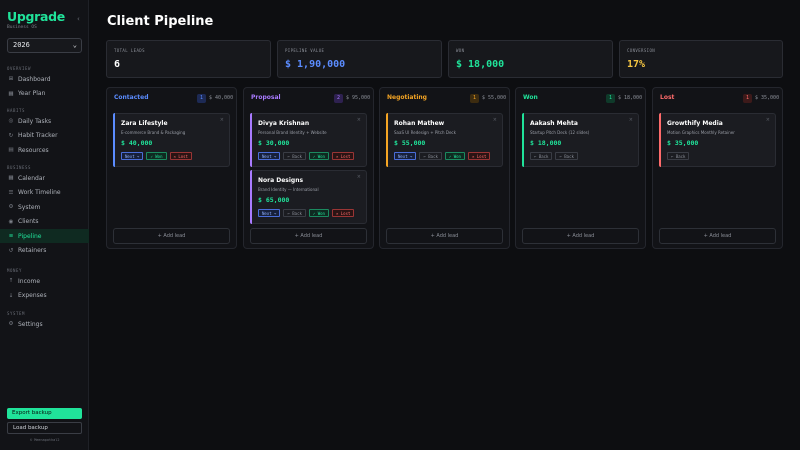  Describe the element at coordinates (15, 270) in the screenshot. I see `nav-section-label: MONEY` at that location.